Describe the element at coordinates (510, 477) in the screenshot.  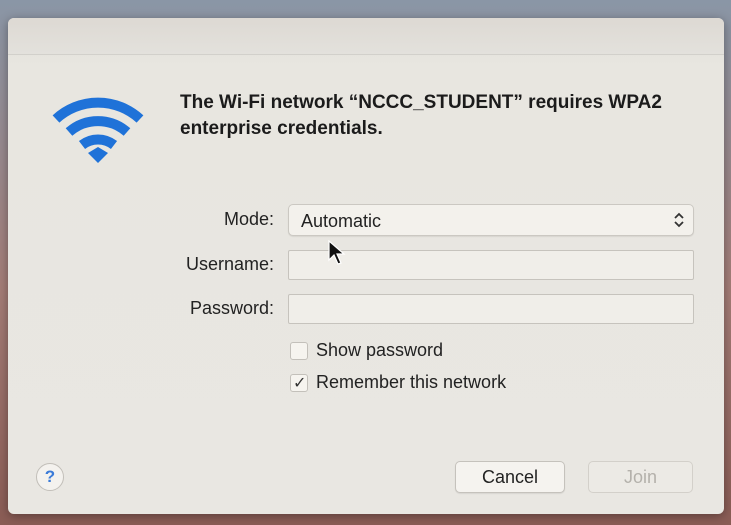
I see `cancel-button: Cancel` at that location.